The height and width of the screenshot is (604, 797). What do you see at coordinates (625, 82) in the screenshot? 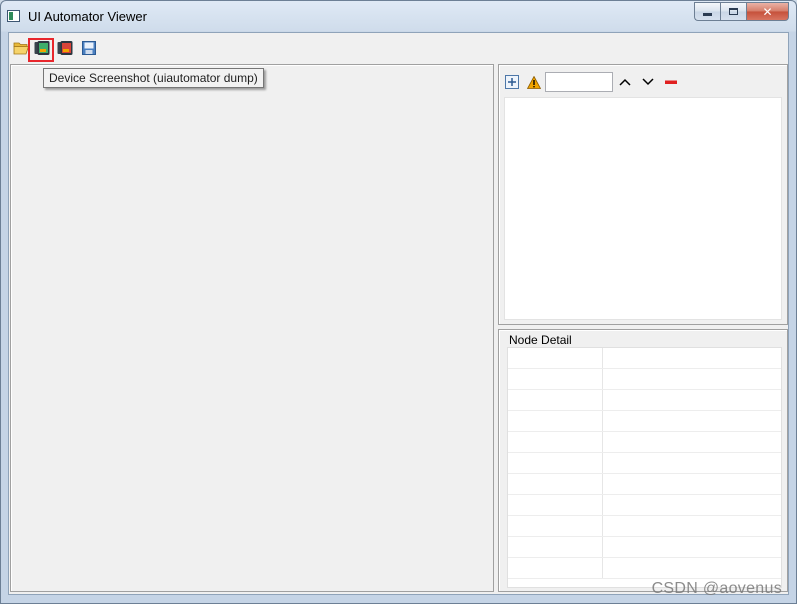
I see `chevron-up-icon` at bounding box center [625, 82].